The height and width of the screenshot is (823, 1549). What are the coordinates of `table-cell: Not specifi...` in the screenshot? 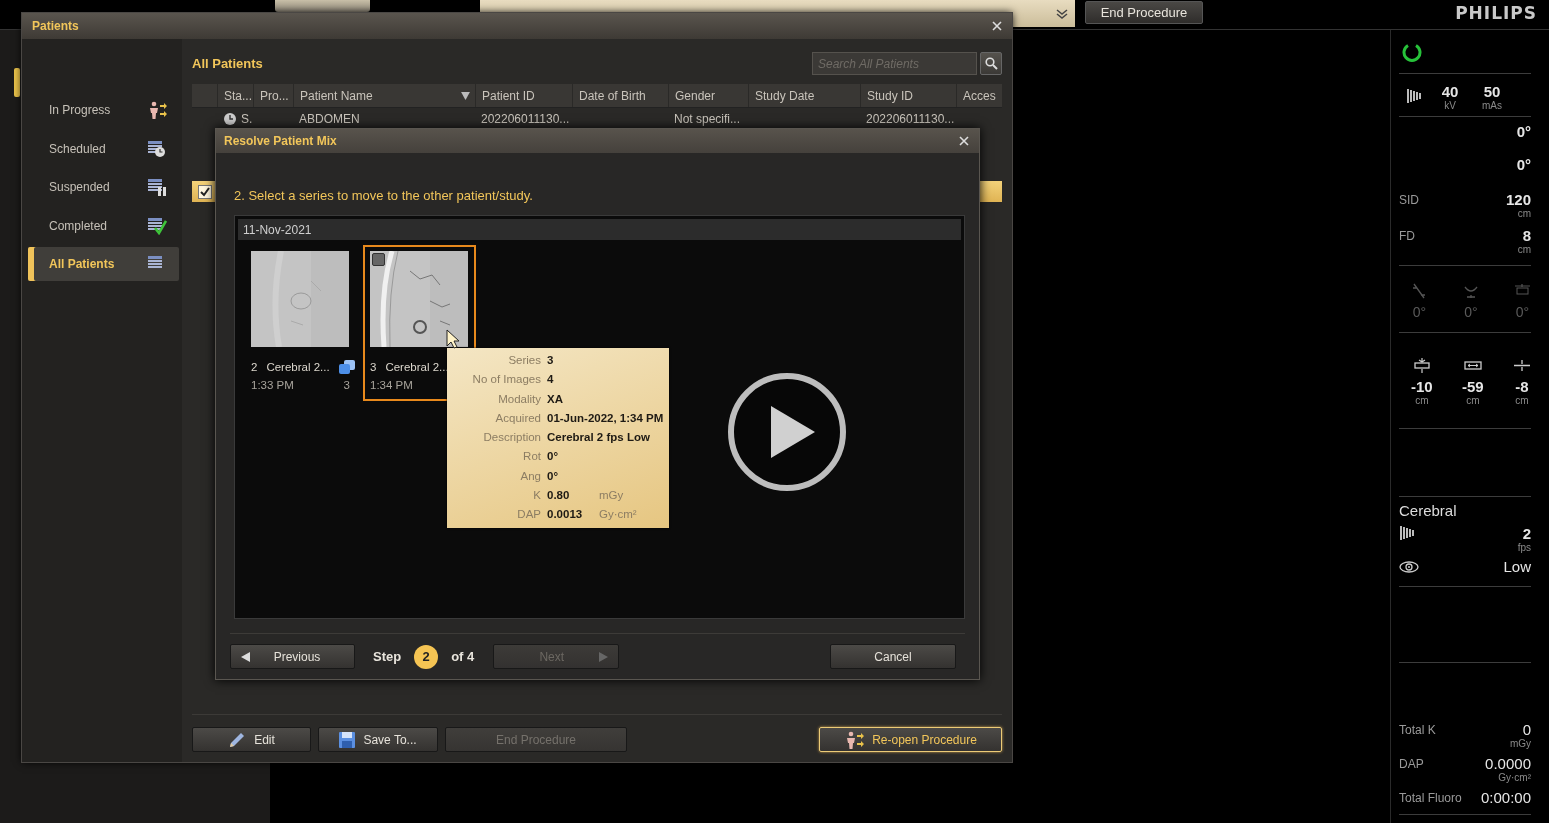 It's located at (707, 118).